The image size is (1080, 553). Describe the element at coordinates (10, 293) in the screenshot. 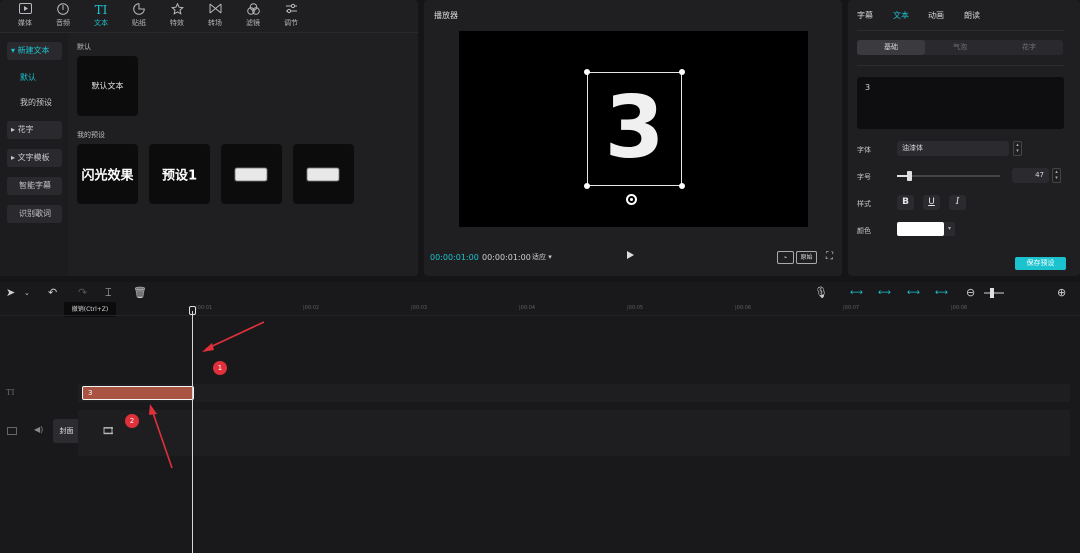

I see `select-cursor-icon: ➤` at that location.